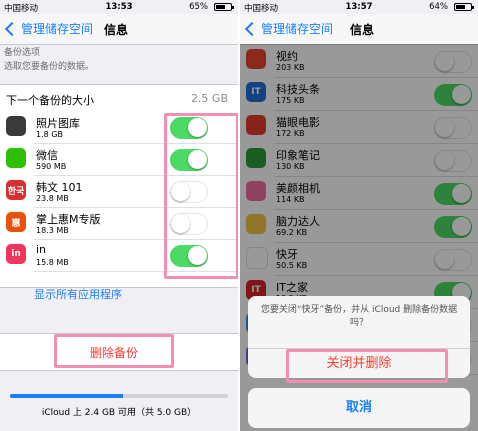 The height and width of the screenshot is (431, 478). Describe the element at coordinates (51, 166) in the screenshot. I see `app-size: 590 MB` at that location.